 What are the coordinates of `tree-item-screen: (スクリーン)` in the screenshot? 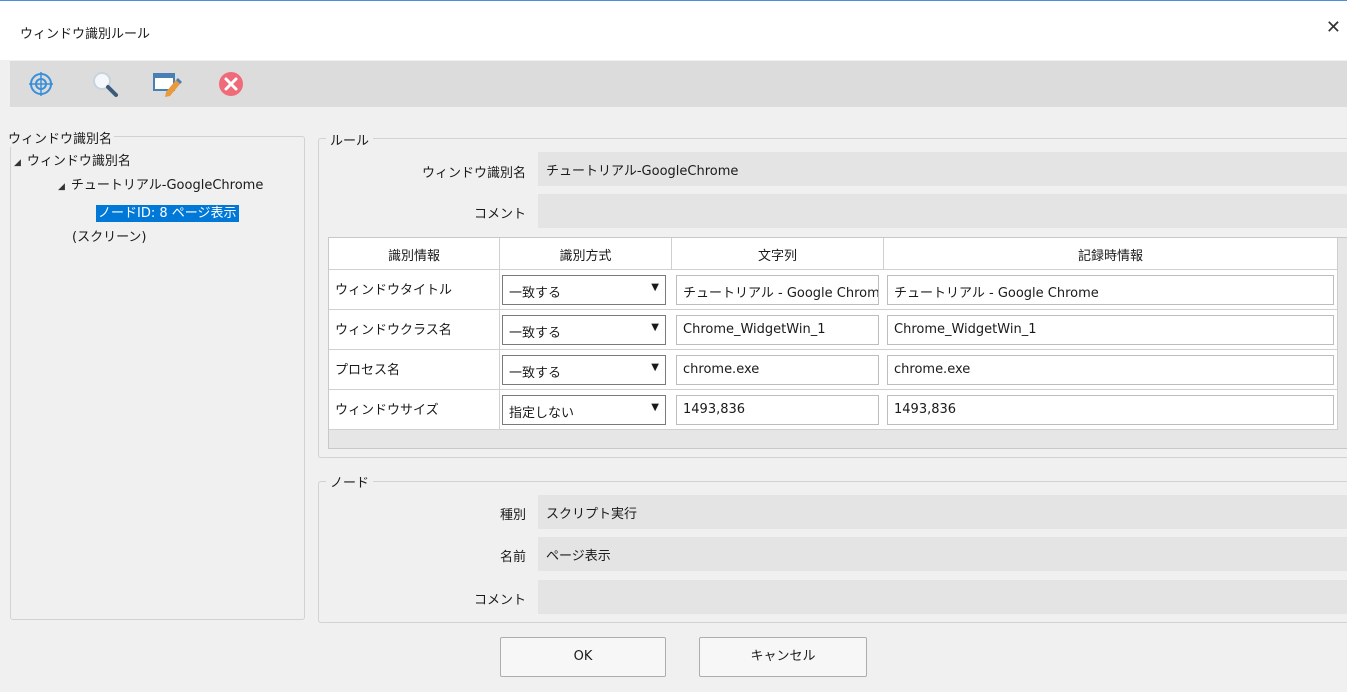 It's located at (109, 235).